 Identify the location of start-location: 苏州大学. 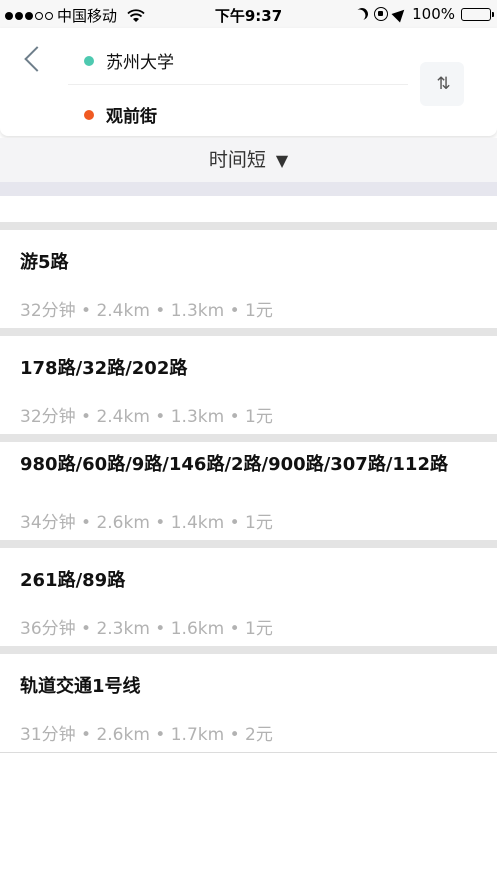
(129, 60).